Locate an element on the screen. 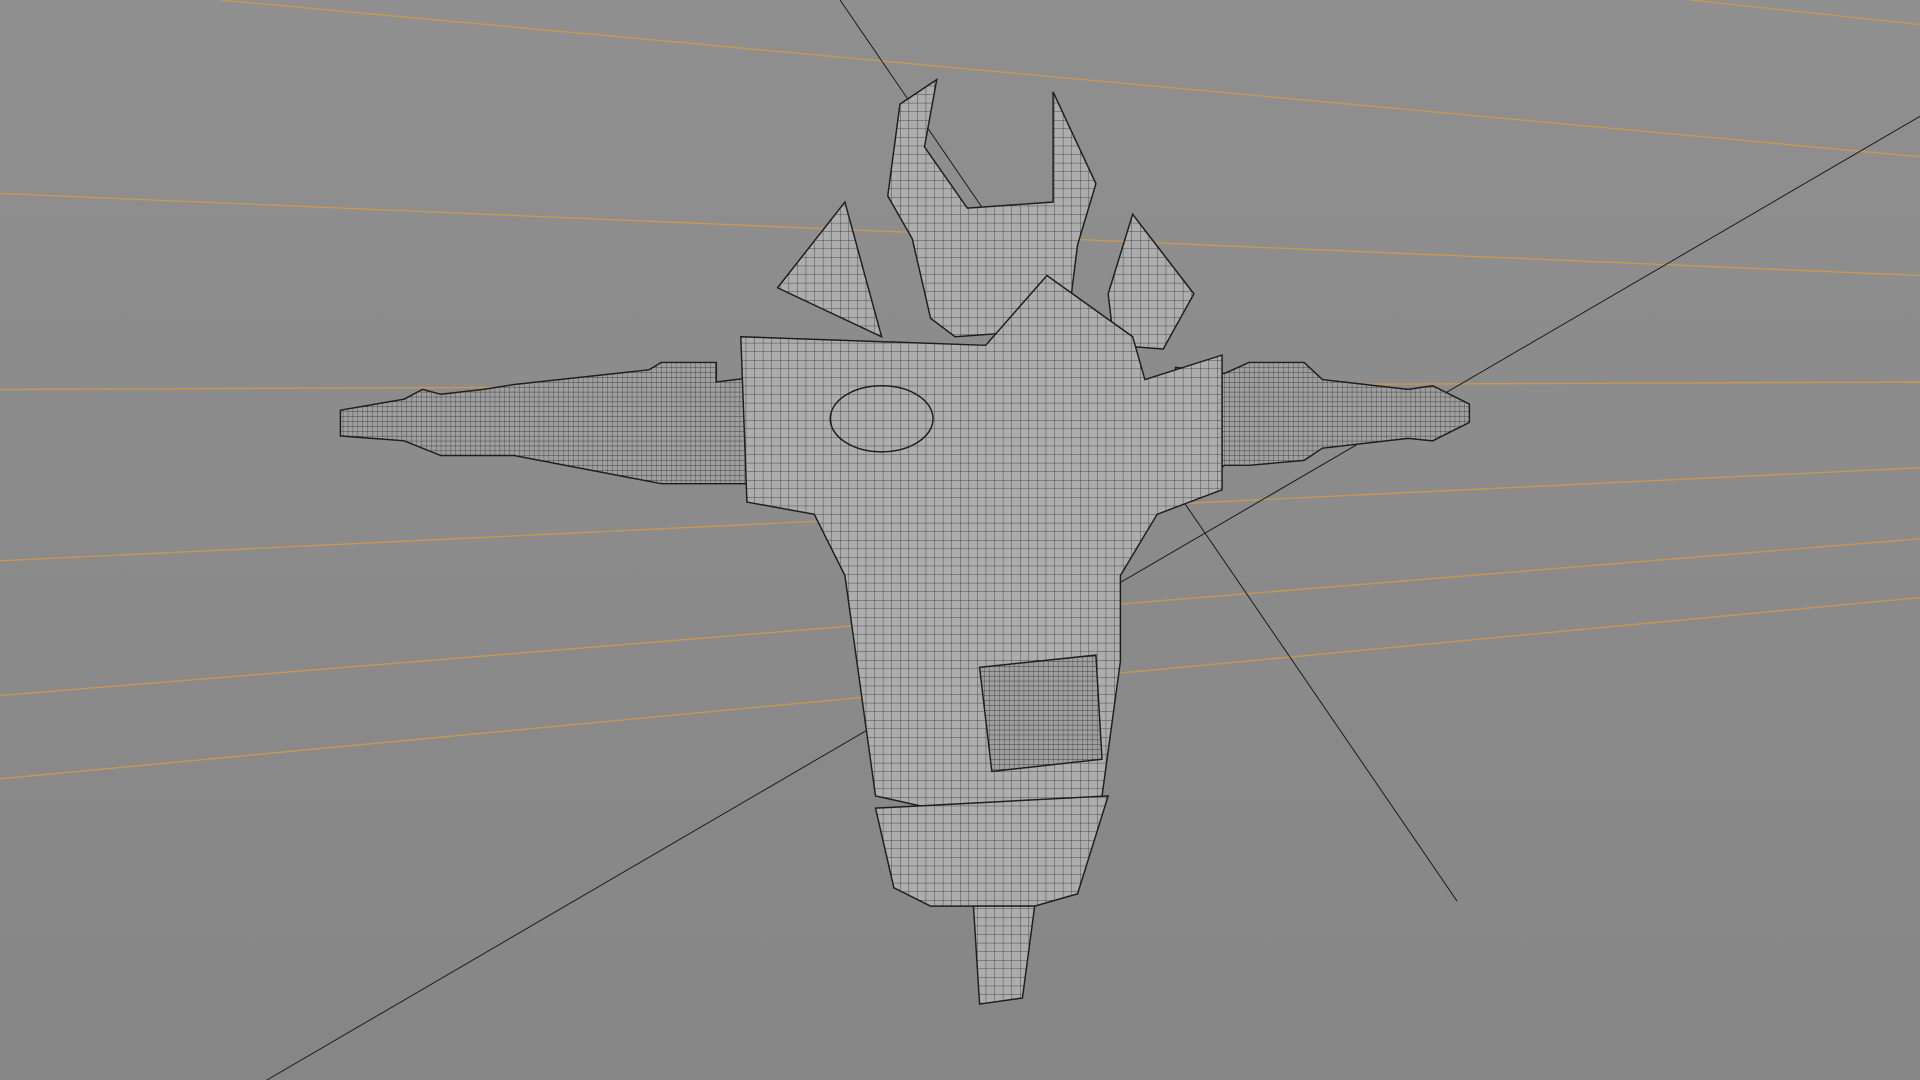 This screenshot has width=1920, height=1080. shoulder-socket is located at coordinates (881, 418).